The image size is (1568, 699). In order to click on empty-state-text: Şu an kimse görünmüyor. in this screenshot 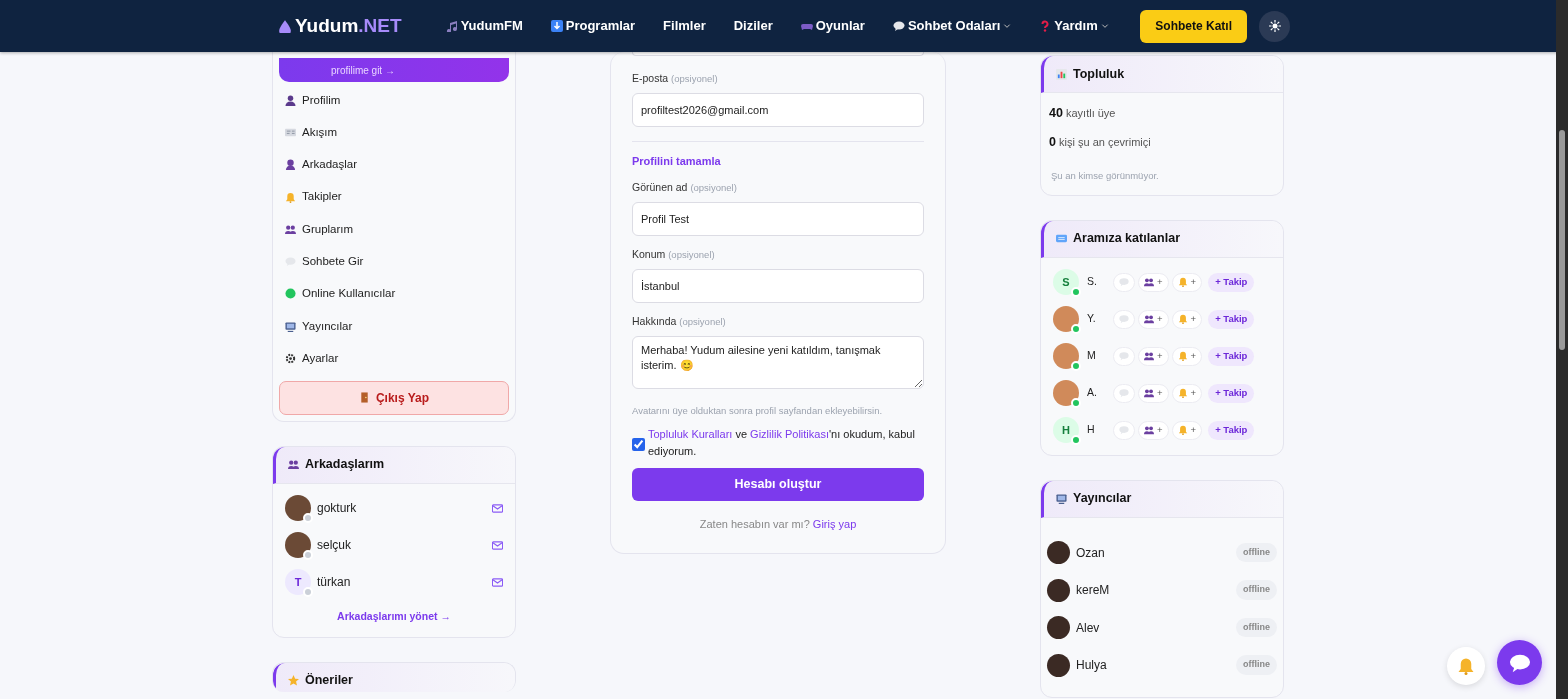, I will do `click(1105, 175)`.